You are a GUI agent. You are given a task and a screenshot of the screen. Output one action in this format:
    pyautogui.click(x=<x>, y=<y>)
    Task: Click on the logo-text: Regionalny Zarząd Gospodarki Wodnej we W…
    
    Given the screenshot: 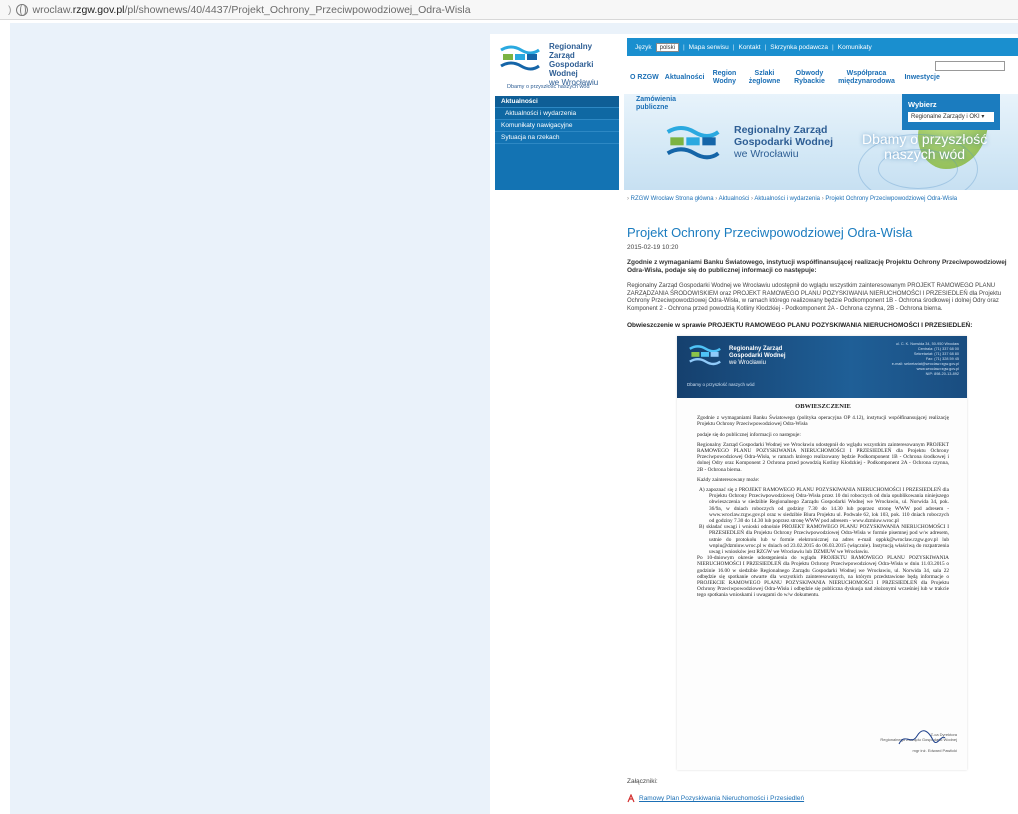 What is the action you would take?
    pyautogui.click(x=584, y=64)
    